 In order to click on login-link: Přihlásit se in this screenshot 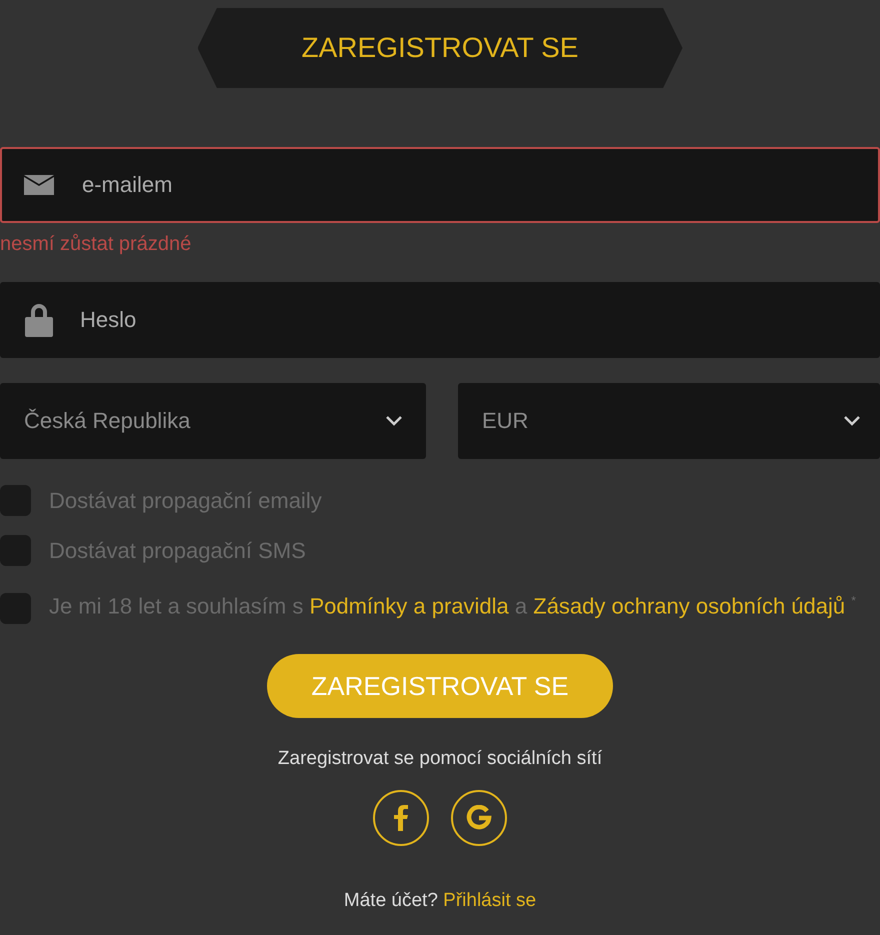, I will do `click(489, 901)`.